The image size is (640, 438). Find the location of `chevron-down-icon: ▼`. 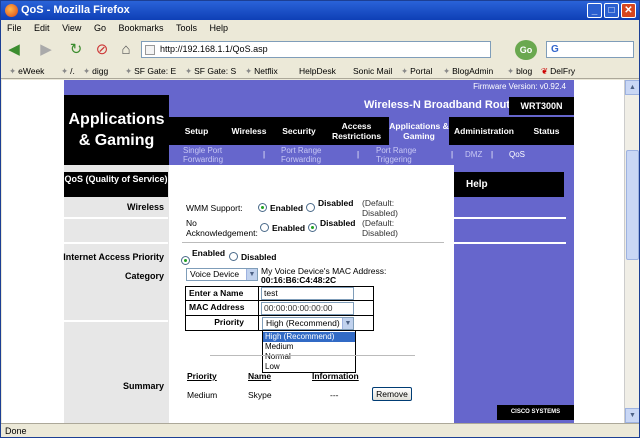

chevron-down-icon: ▼ is located at coordinates (251, 274).